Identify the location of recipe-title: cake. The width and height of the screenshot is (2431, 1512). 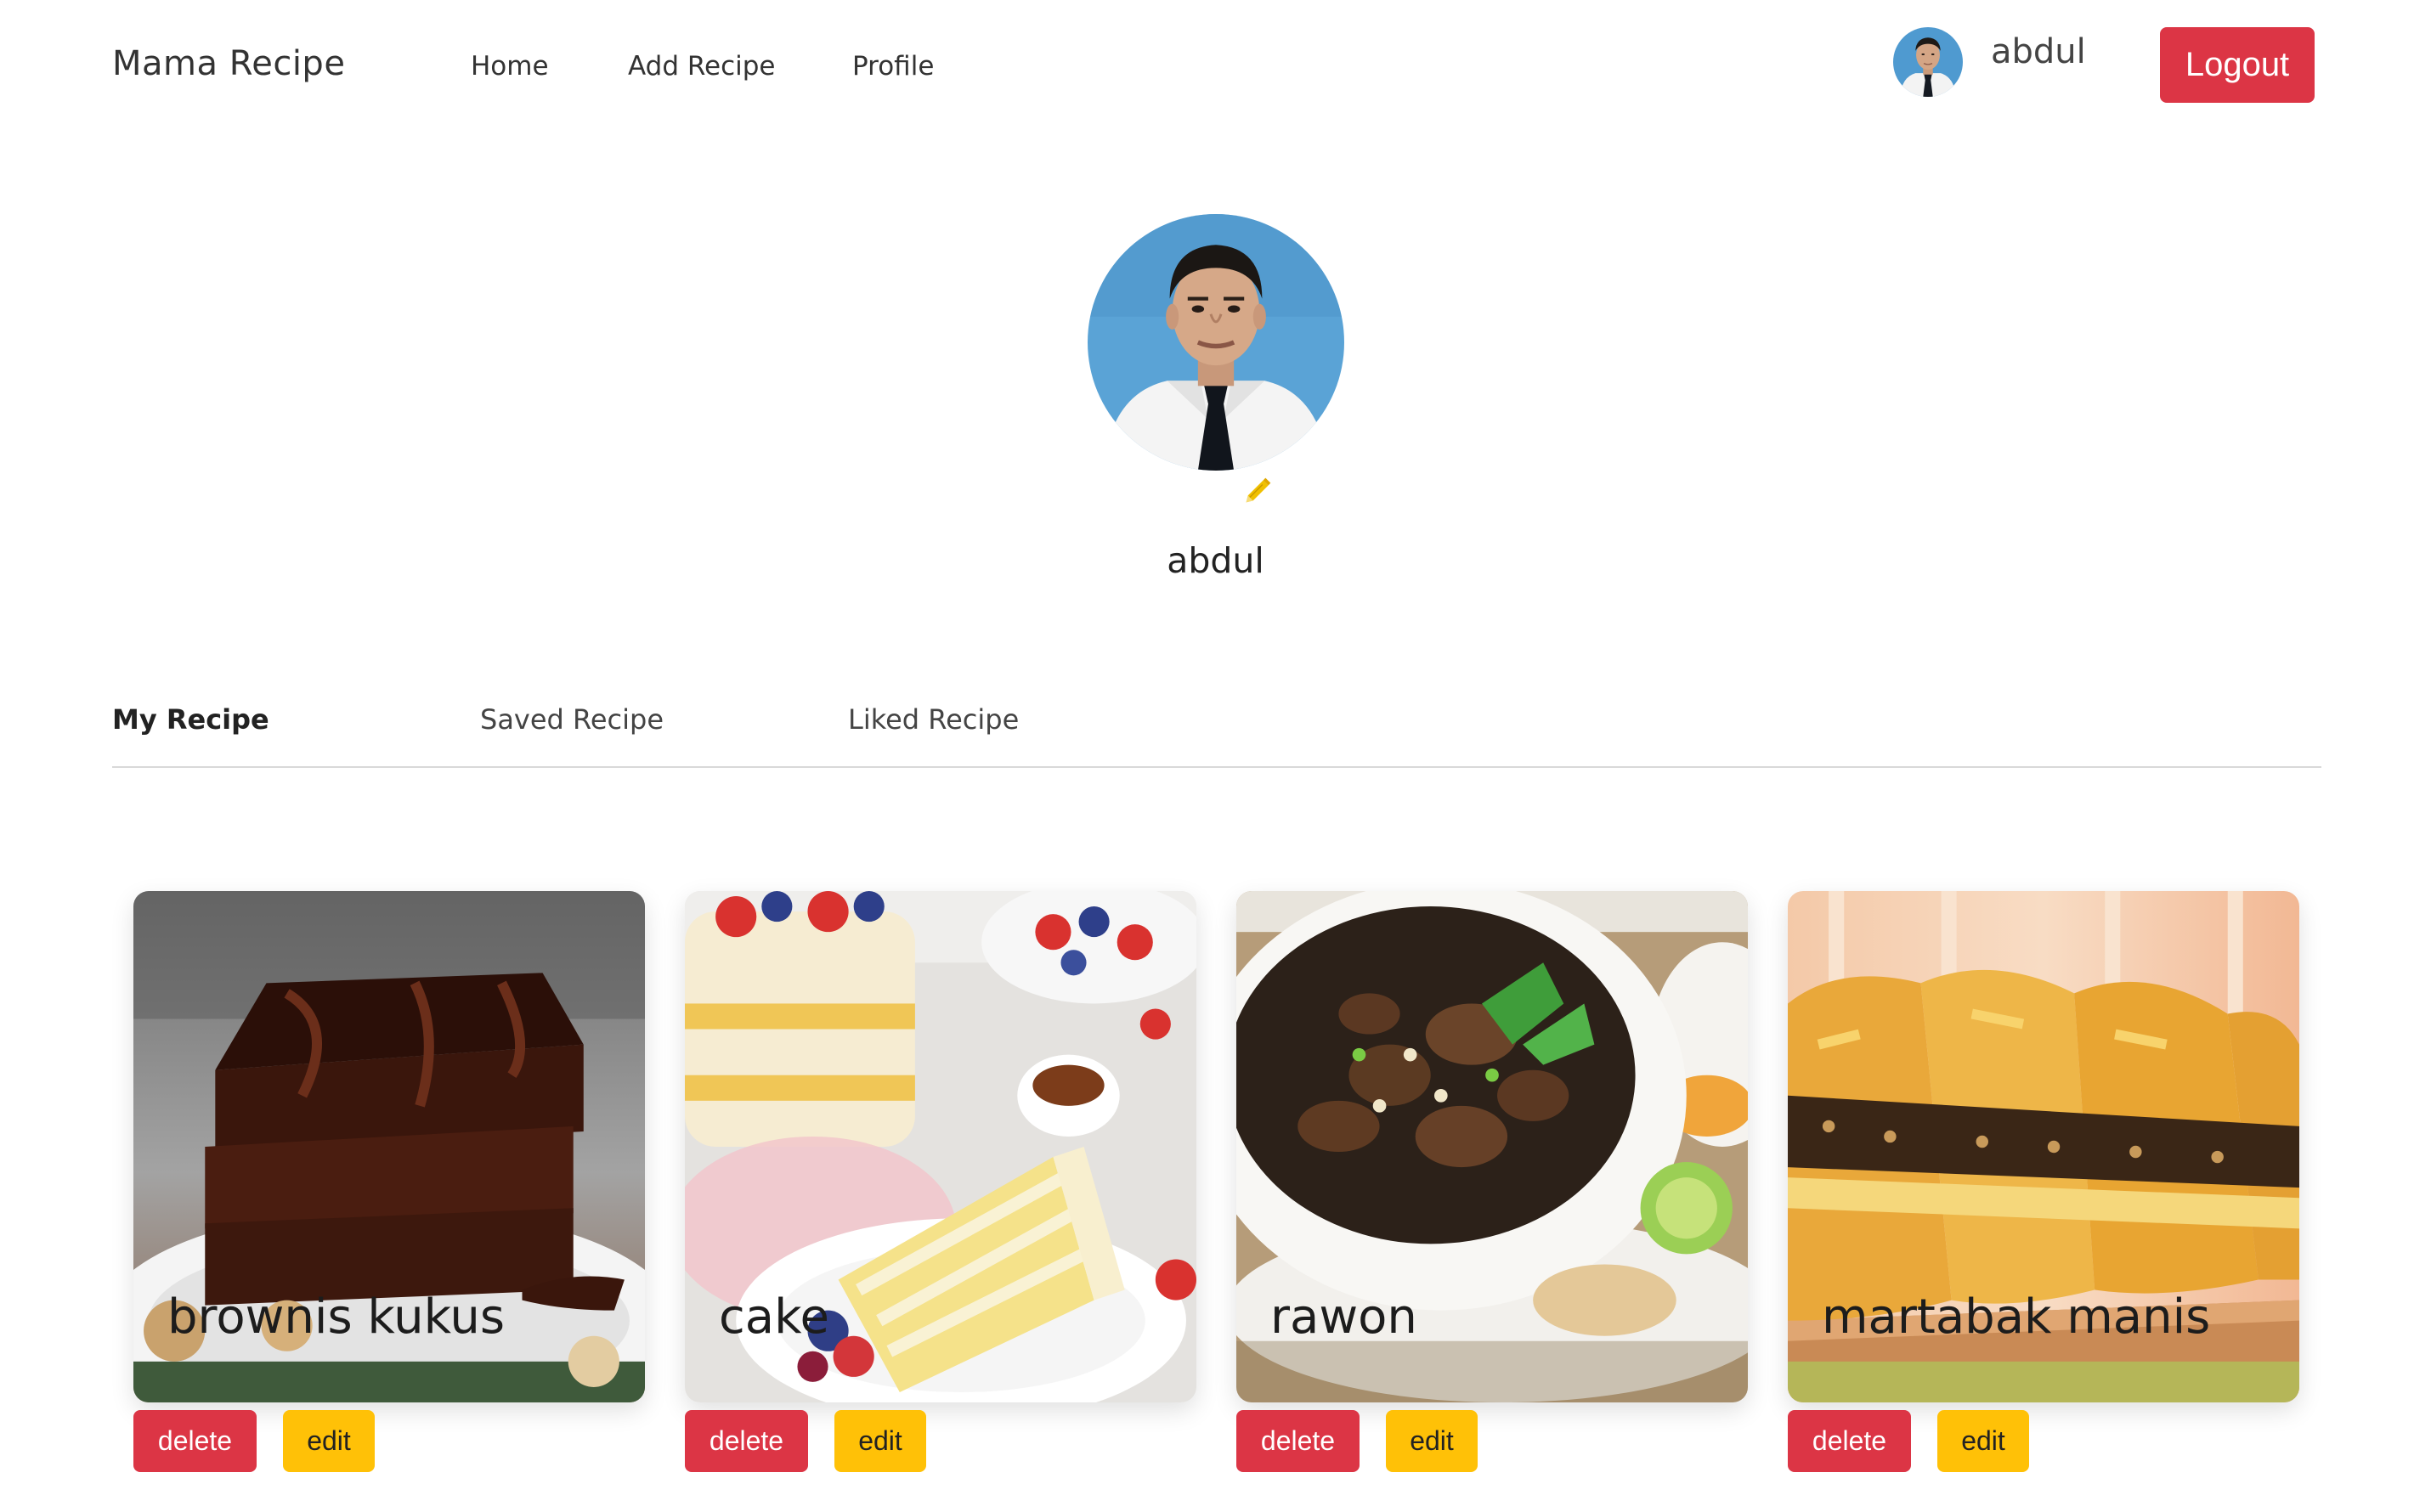
(774, 1317).